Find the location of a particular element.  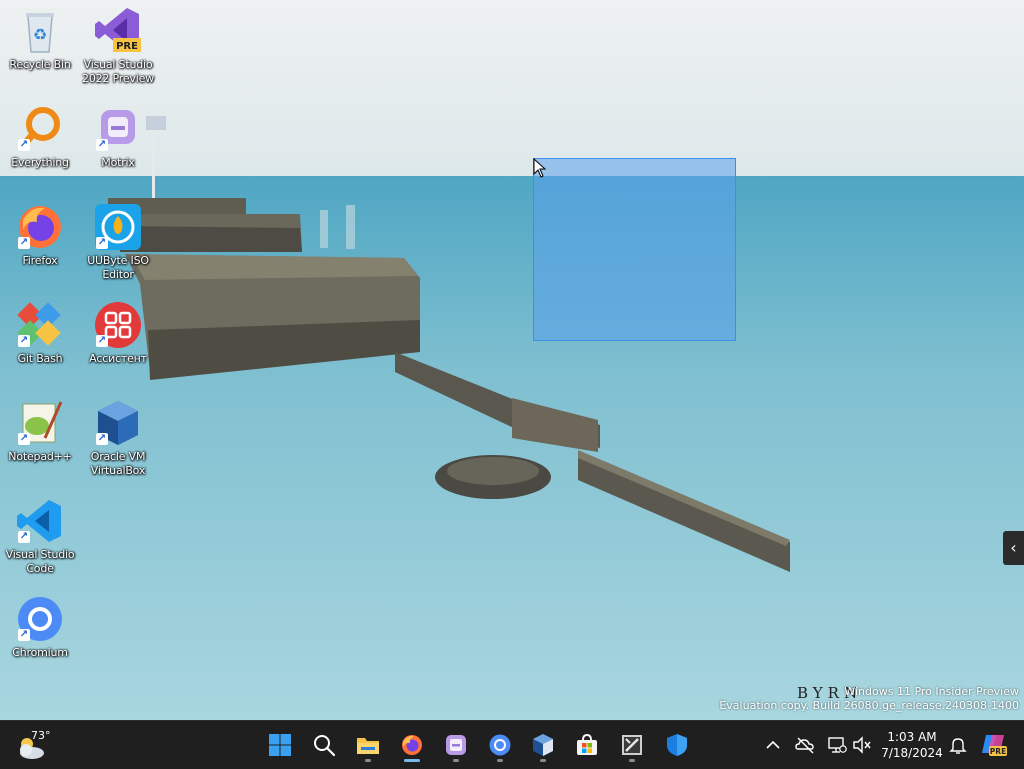

desktop-icon-uubyte-iso-editor: ↗ UUByte ISO Editor is located at coordinates (118, 242).